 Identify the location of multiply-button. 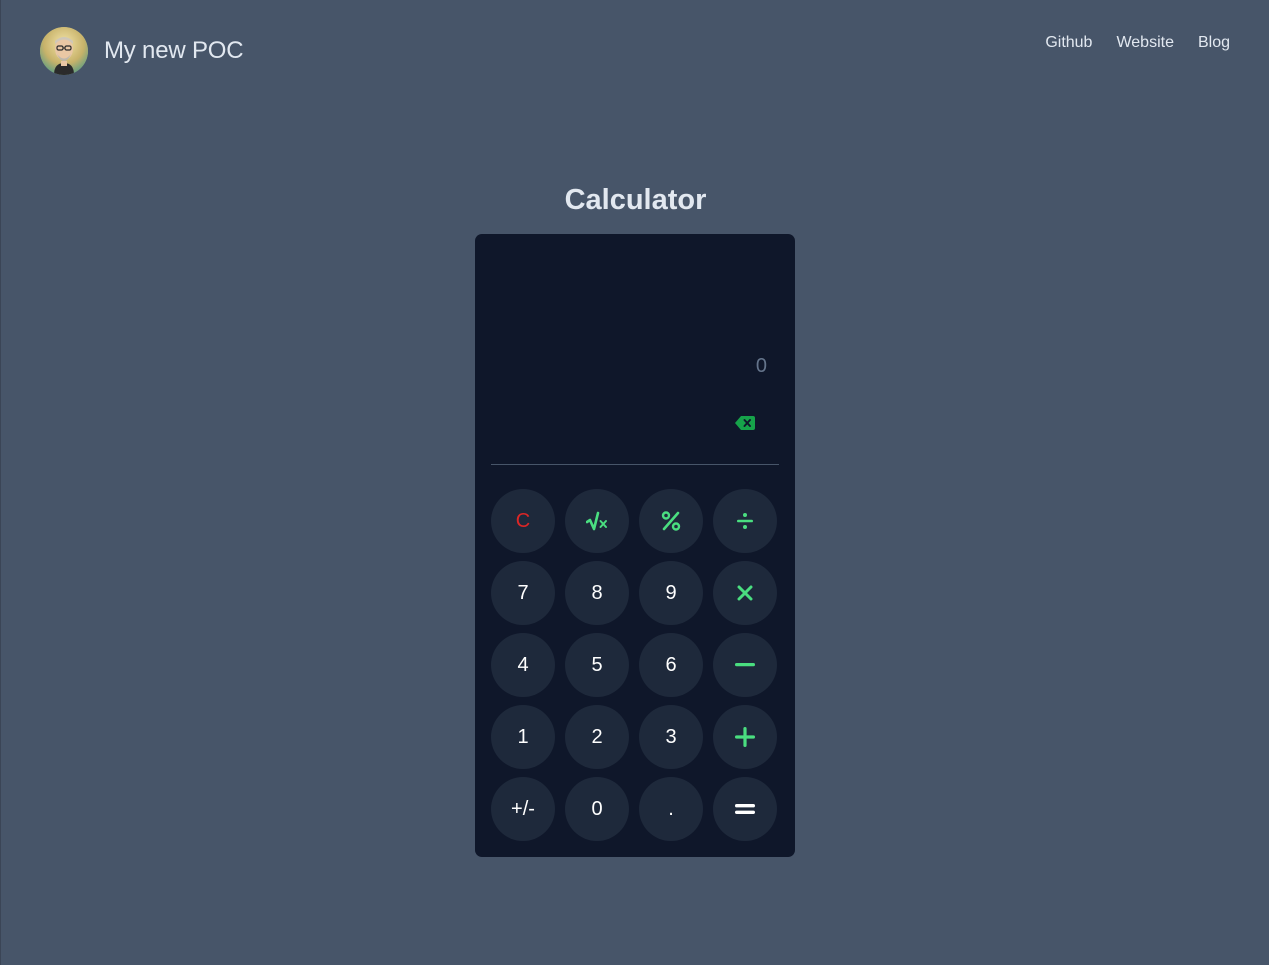
(745, 593).